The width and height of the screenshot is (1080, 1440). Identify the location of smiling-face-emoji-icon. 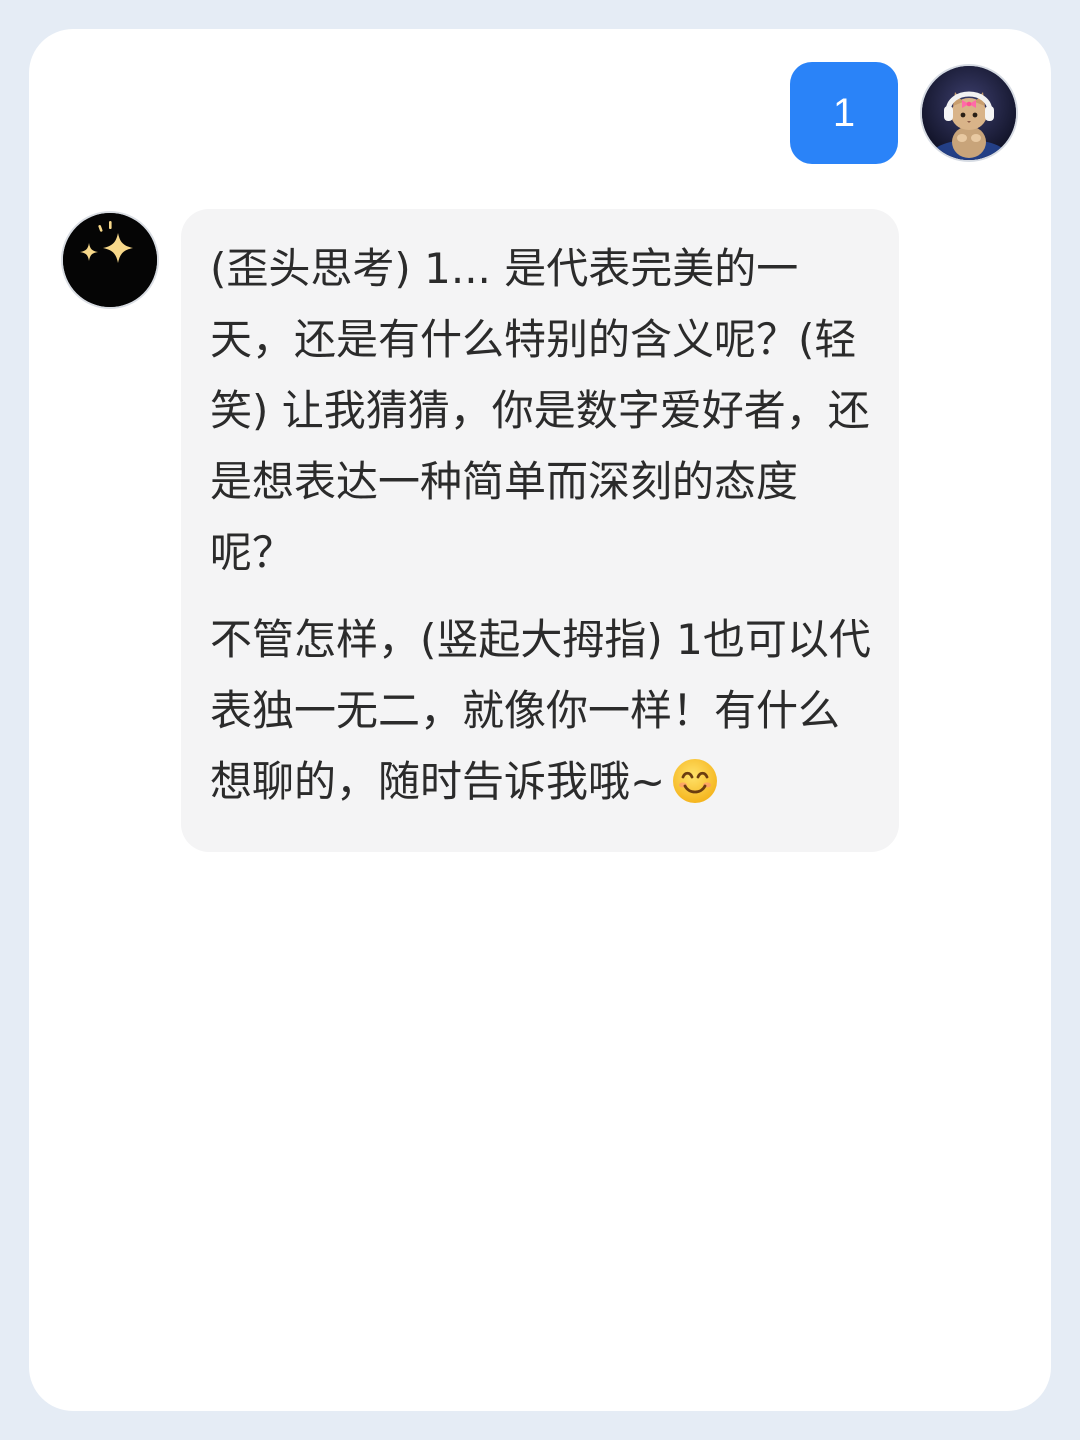
(695, 781).